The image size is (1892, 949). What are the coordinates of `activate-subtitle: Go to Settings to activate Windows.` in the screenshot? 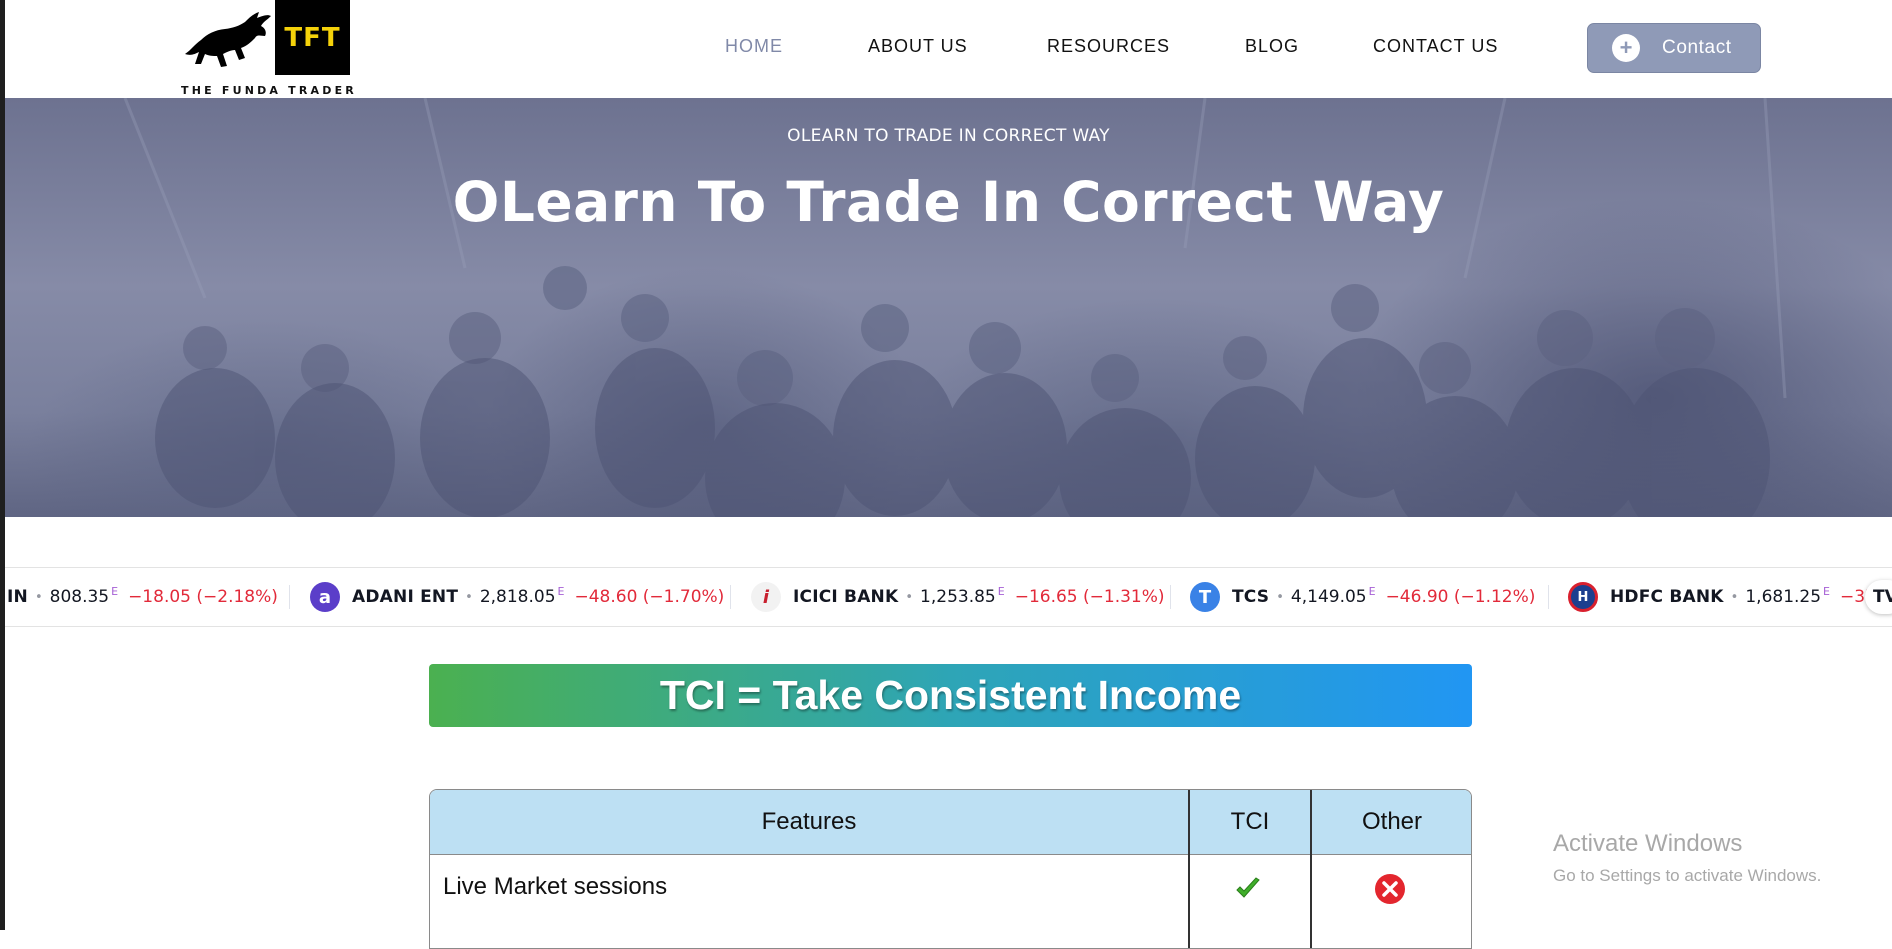 It's located at (1687, 875).